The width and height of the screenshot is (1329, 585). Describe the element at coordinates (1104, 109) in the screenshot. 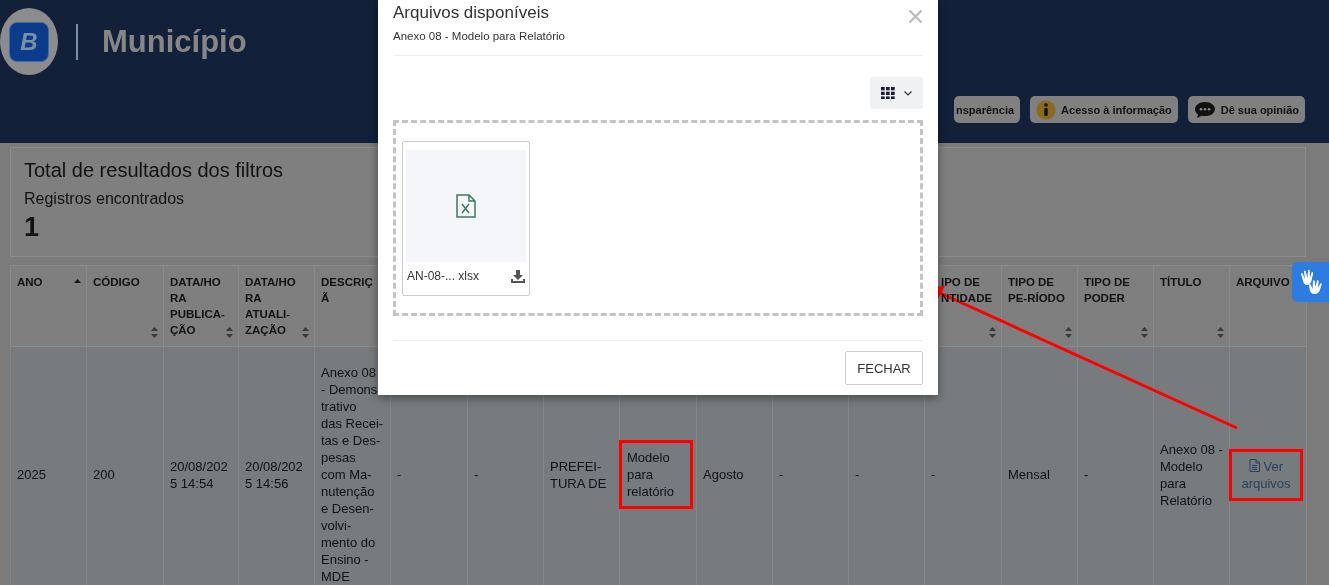

I see `header-button: Acesso à informação` at that location.